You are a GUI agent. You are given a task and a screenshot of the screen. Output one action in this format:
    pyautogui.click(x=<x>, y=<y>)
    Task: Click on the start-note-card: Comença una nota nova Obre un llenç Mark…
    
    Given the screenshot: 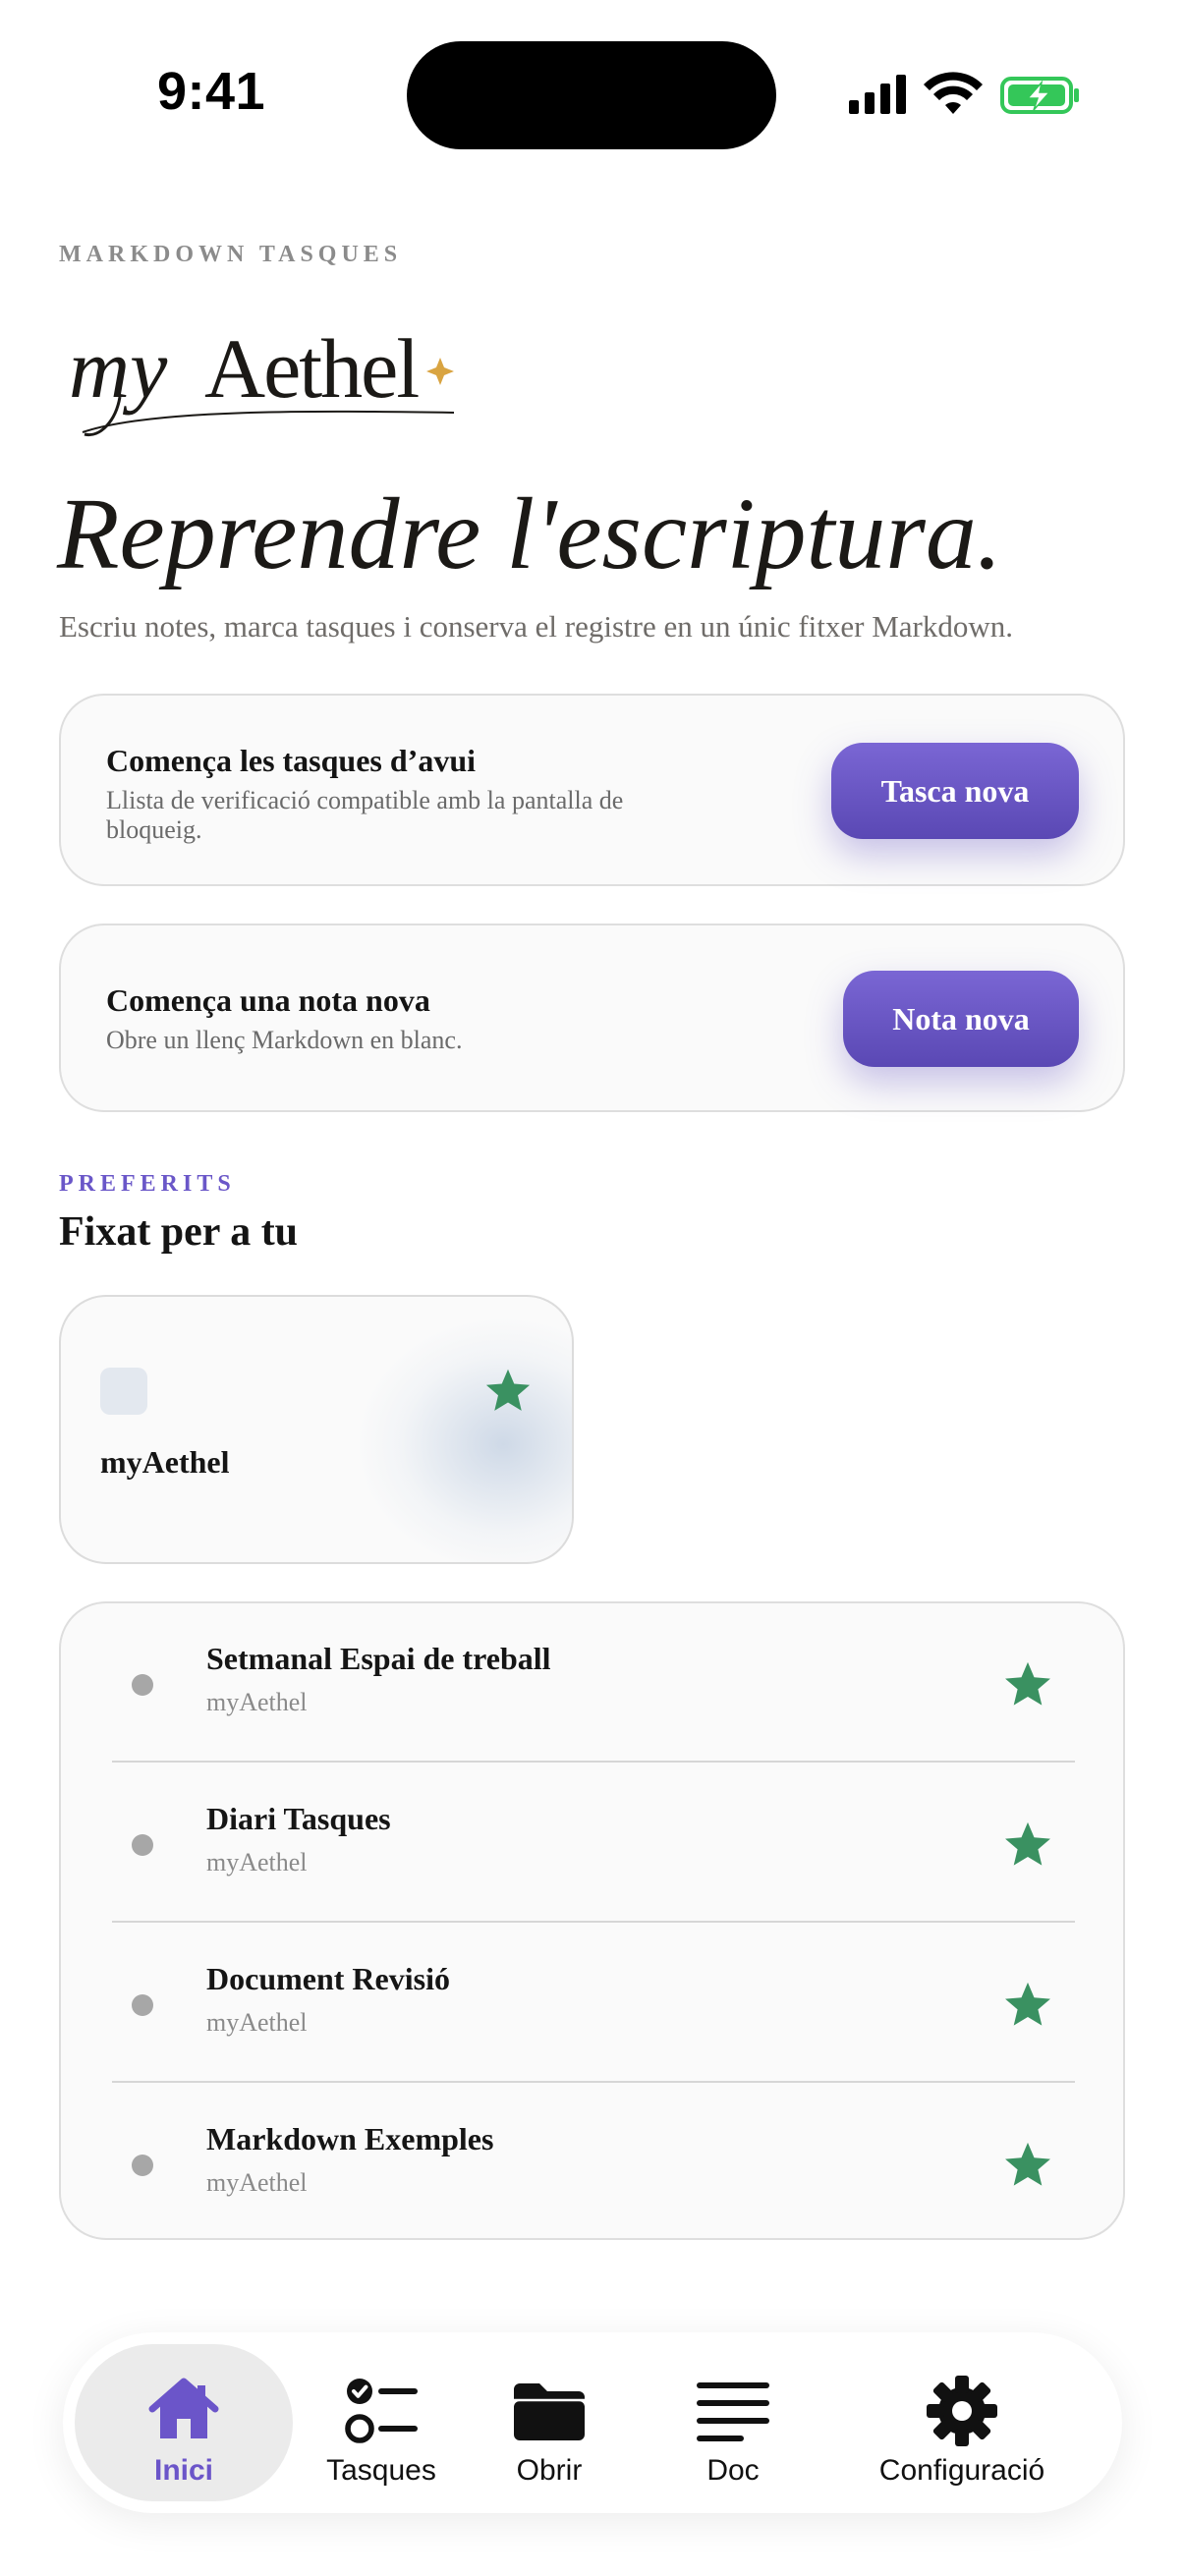 What is the action you would take?
    pyautogui.click(x=592, y=1018)
    